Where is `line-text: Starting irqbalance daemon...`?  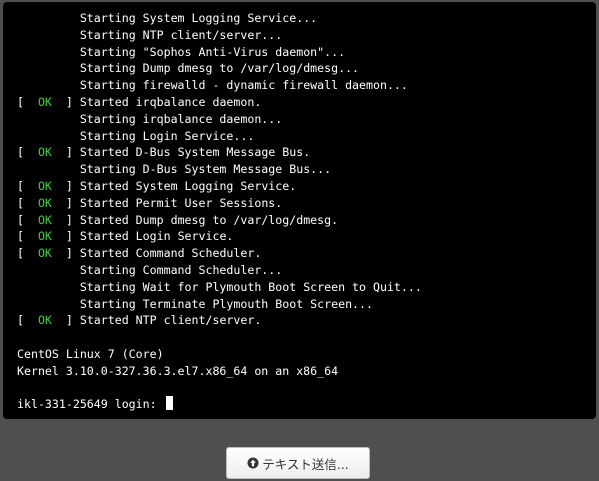
line-text: Starting irqbalance daemon... is located at coordinates (181, 118).